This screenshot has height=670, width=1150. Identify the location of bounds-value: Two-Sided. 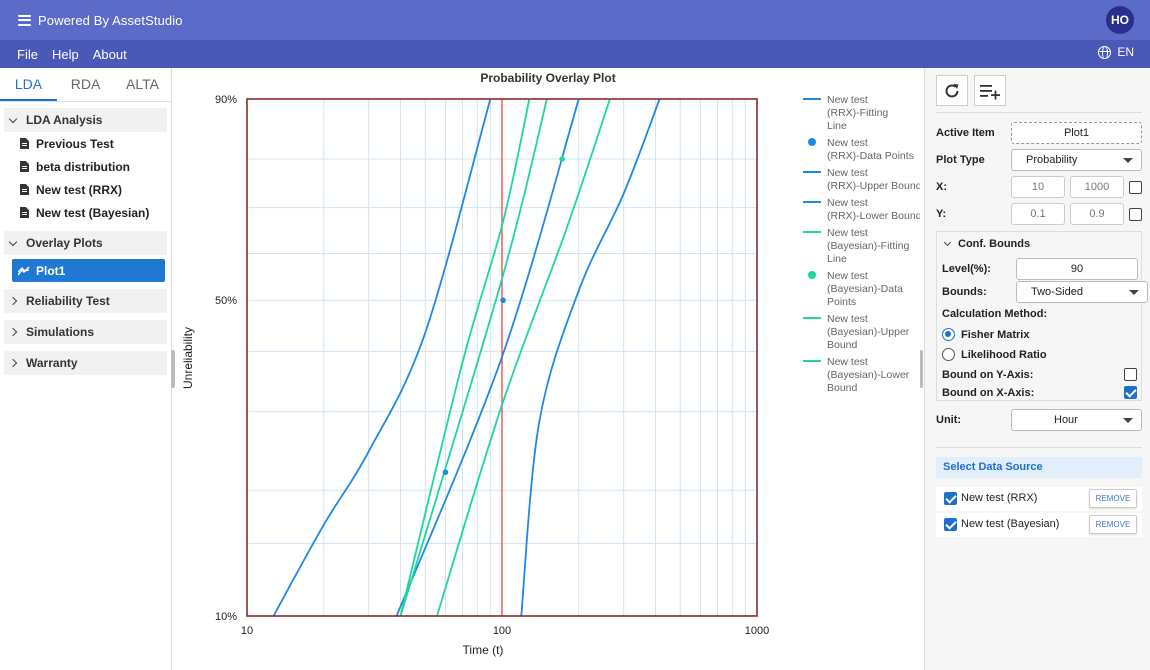
(1057, 292).